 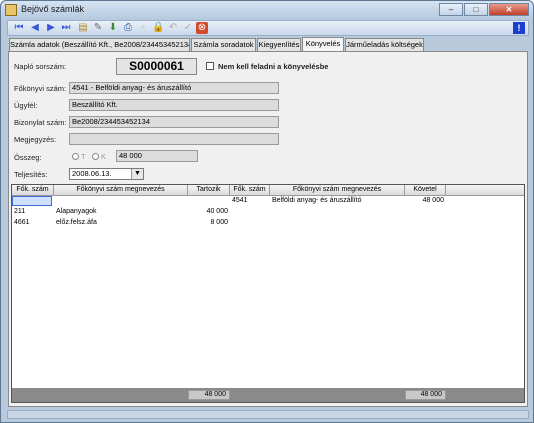 I want to click on table-cell: 4661, so click(x=33, y=223).